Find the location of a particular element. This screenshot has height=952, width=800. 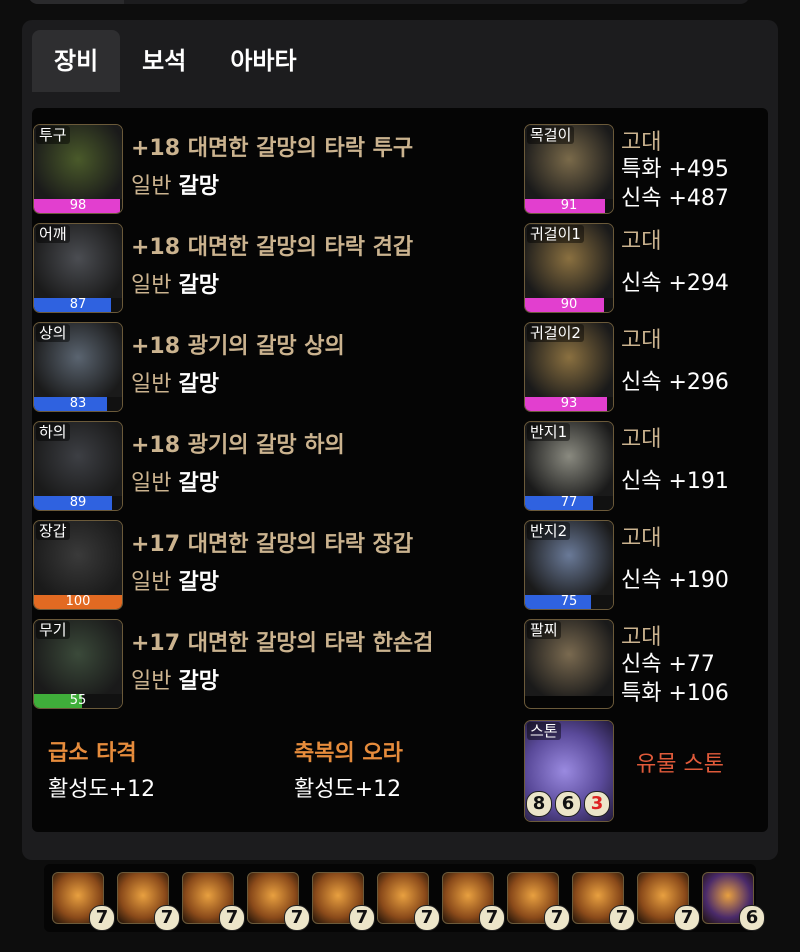

accessory-stat: 신속 +487 is located at coordinates (675, 198).